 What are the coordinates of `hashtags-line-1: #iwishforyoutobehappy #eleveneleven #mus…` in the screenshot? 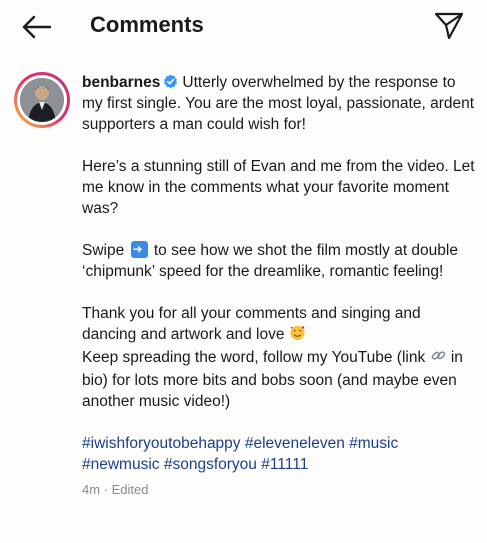 It's located at (279, 443).